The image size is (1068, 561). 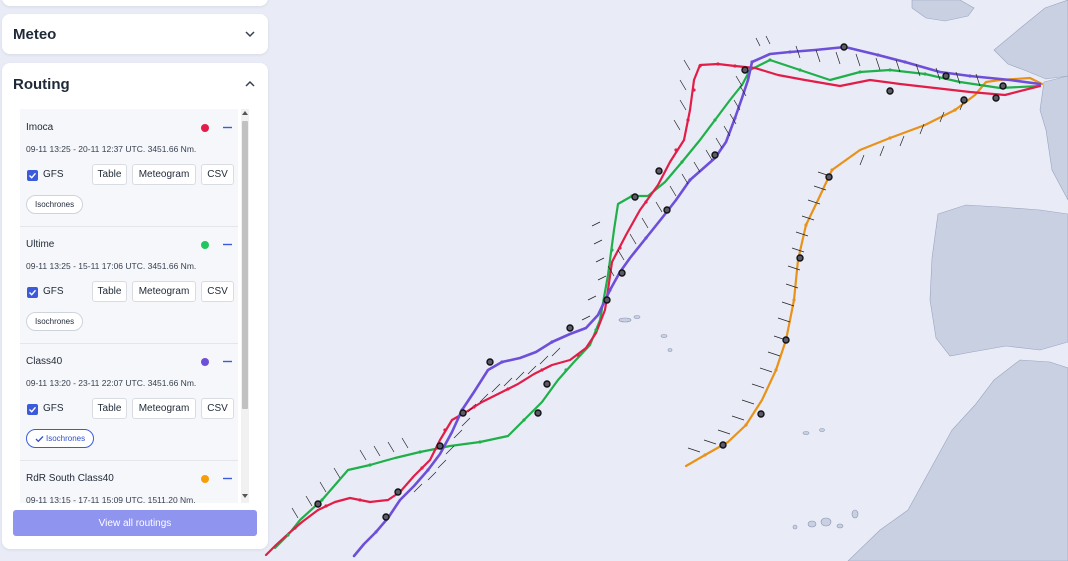 What do you see at coordinates (245, 113) in the screenshot?
I see `scroll-up-arrow-icon` at bounding box center [245, 113].